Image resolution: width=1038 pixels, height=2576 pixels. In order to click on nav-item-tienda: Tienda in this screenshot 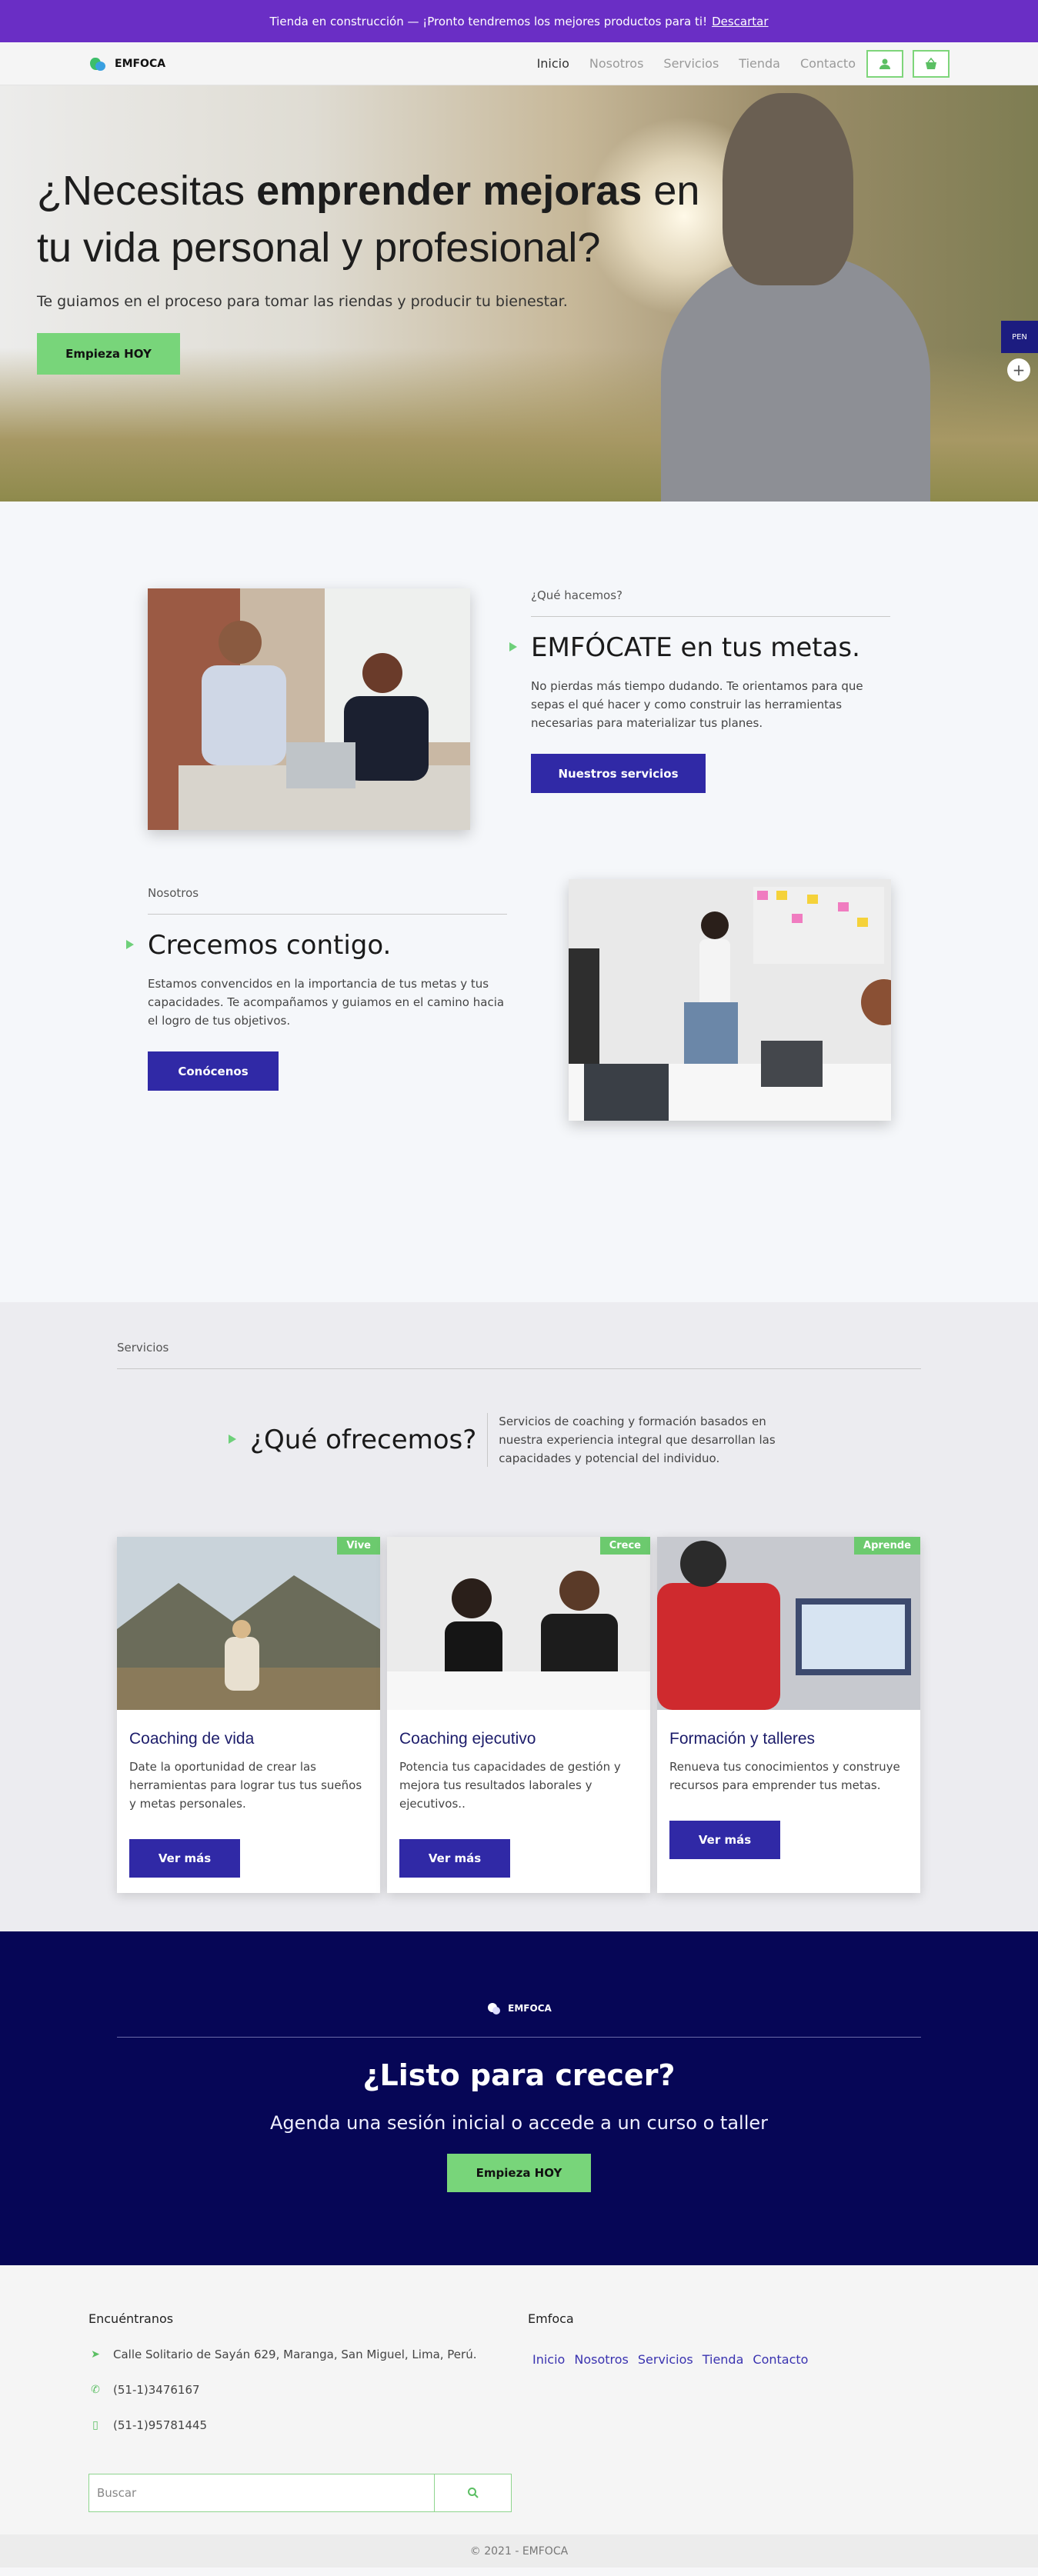, I will do `click(759, 63)`.